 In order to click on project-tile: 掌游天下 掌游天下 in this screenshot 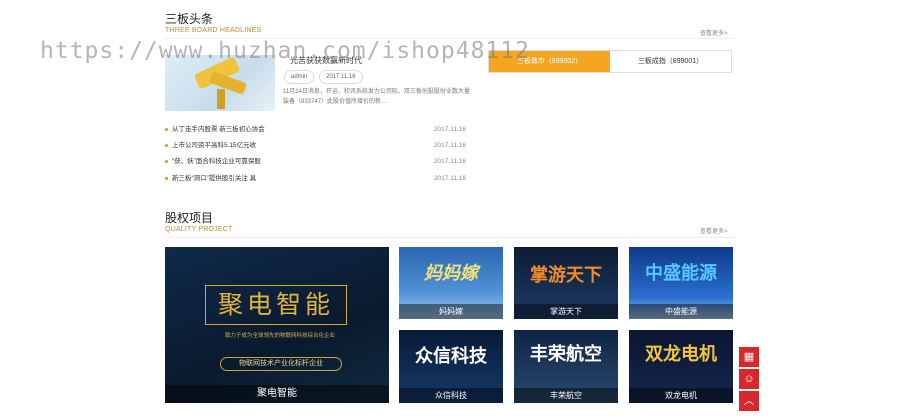, I will do `click(566, 283)`.